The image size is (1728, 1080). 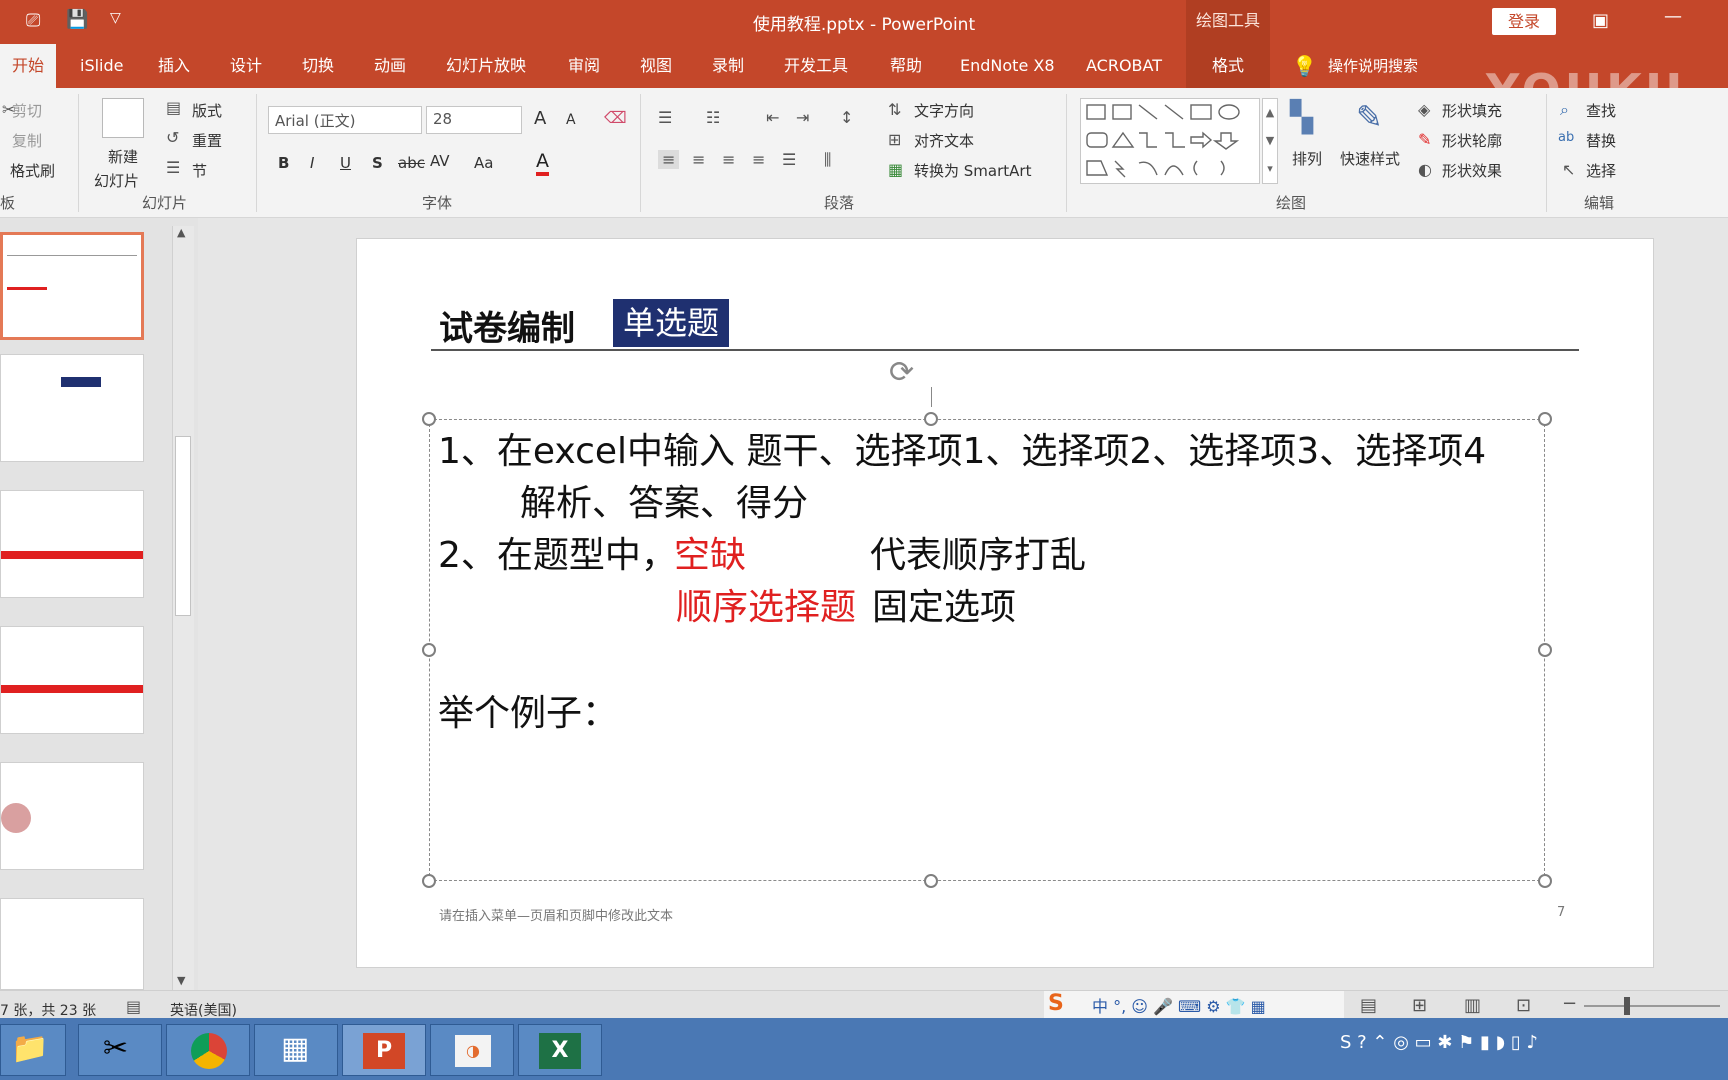 I want to click on shape-outline-button: 形状轮廓, so click(x=1472, y=140).